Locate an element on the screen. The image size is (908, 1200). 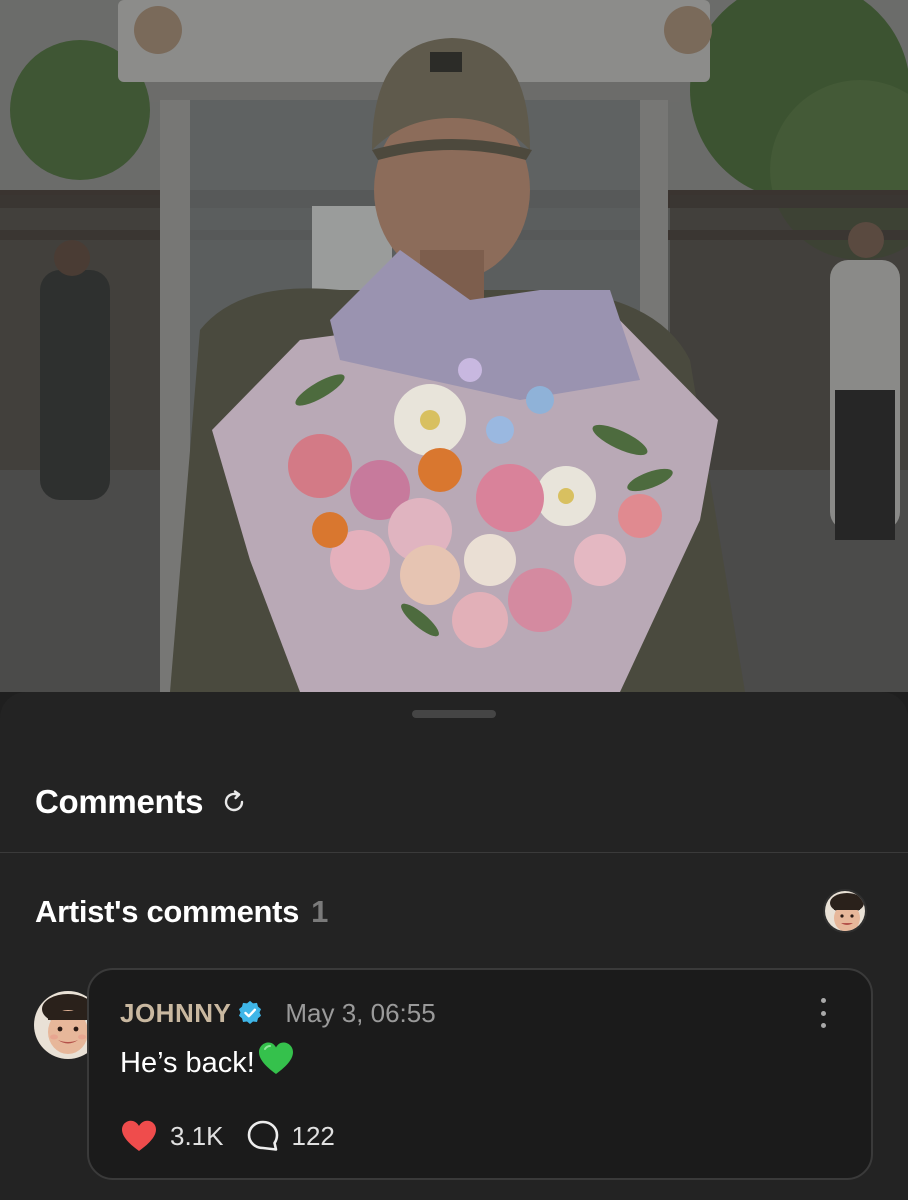
reply-button: 122 is located at coordinates (290, 1136).